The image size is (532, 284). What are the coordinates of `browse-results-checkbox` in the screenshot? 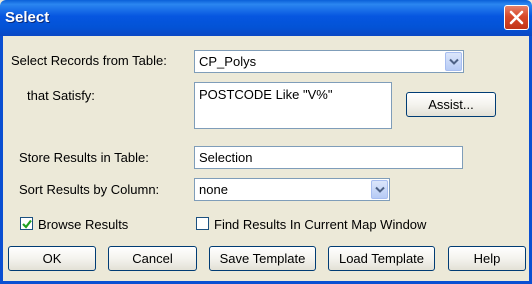 It's located at (26, 223).